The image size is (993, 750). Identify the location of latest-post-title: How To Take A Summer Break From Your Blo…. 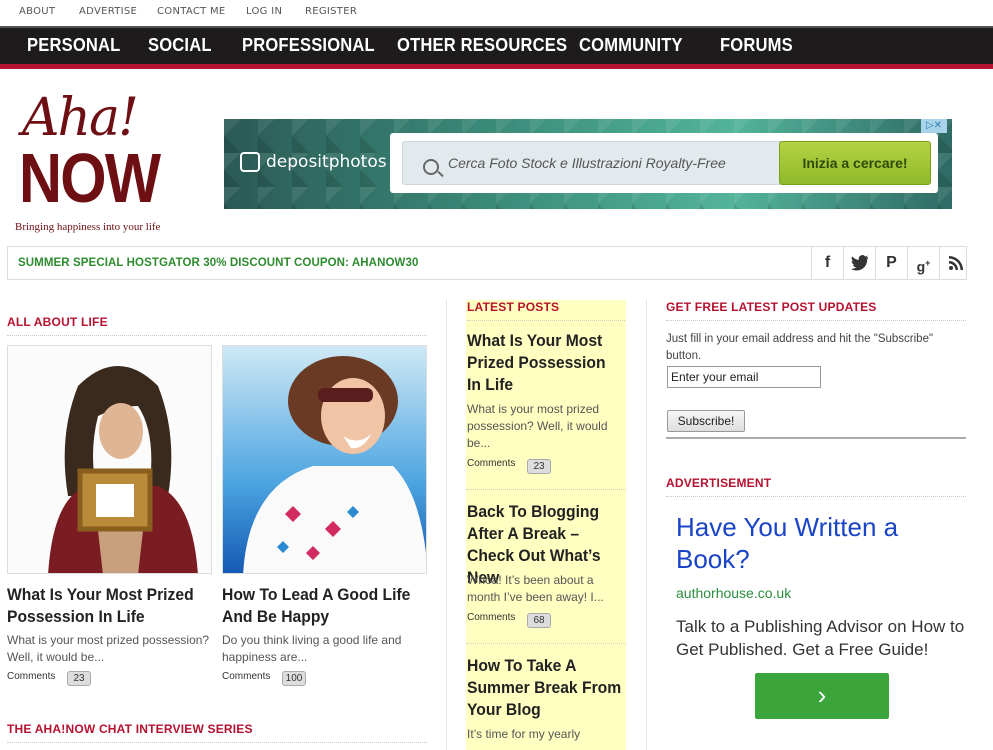
(545, 688).